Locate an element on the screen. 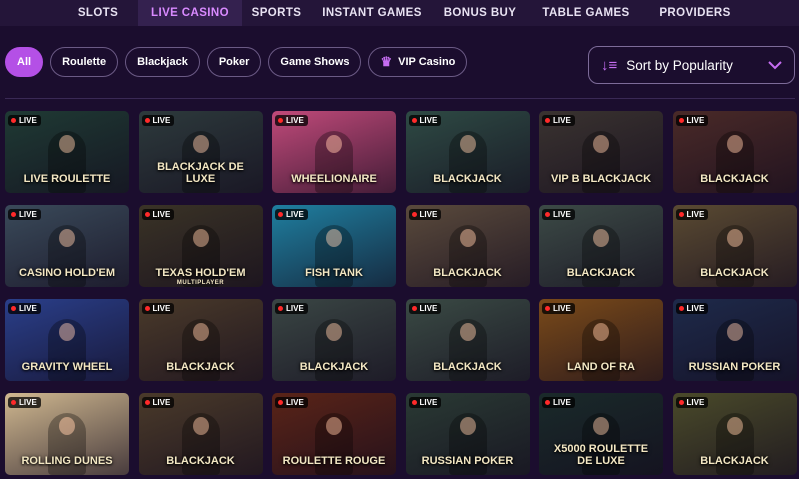 The width and height of the screenshot is (799, 479). game-title: TEXAS HOLD'EM is located at coordinates (200, 273).